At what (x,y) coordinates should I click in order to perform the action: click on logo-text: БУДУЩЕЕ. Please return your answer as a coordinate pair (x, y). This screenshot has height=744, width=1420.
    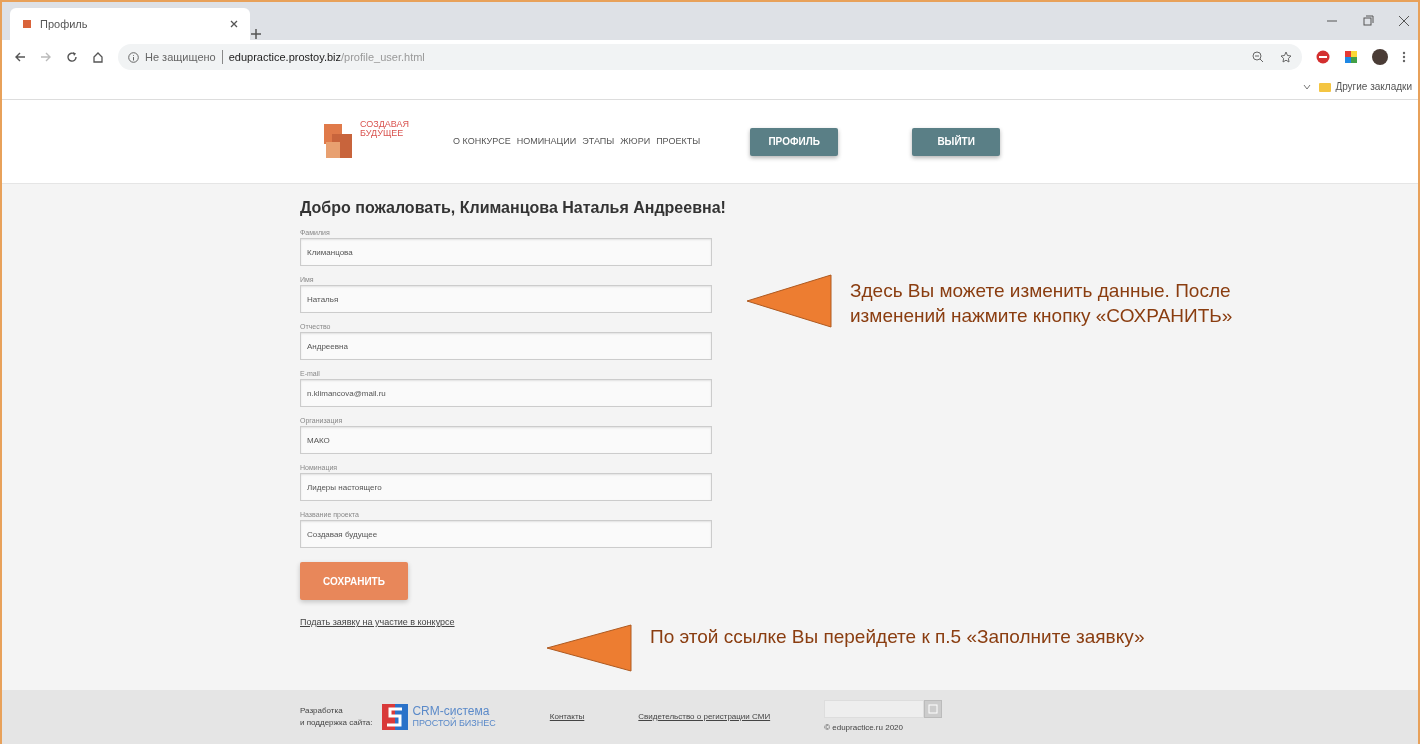
    Looking at the image, I should click on (382, 133).